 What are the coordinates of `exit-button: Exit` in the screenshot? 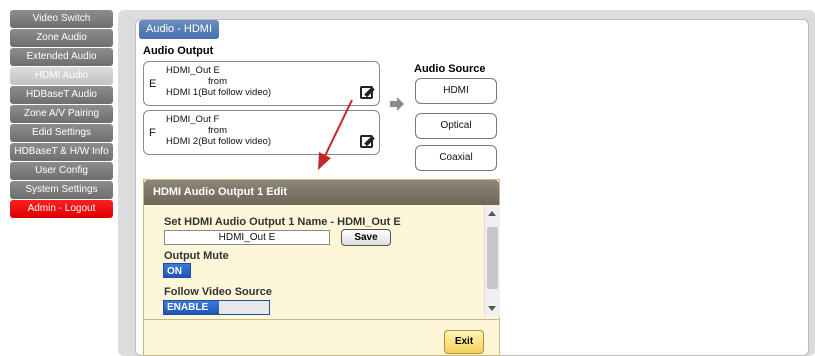 It's located at (464, 342).